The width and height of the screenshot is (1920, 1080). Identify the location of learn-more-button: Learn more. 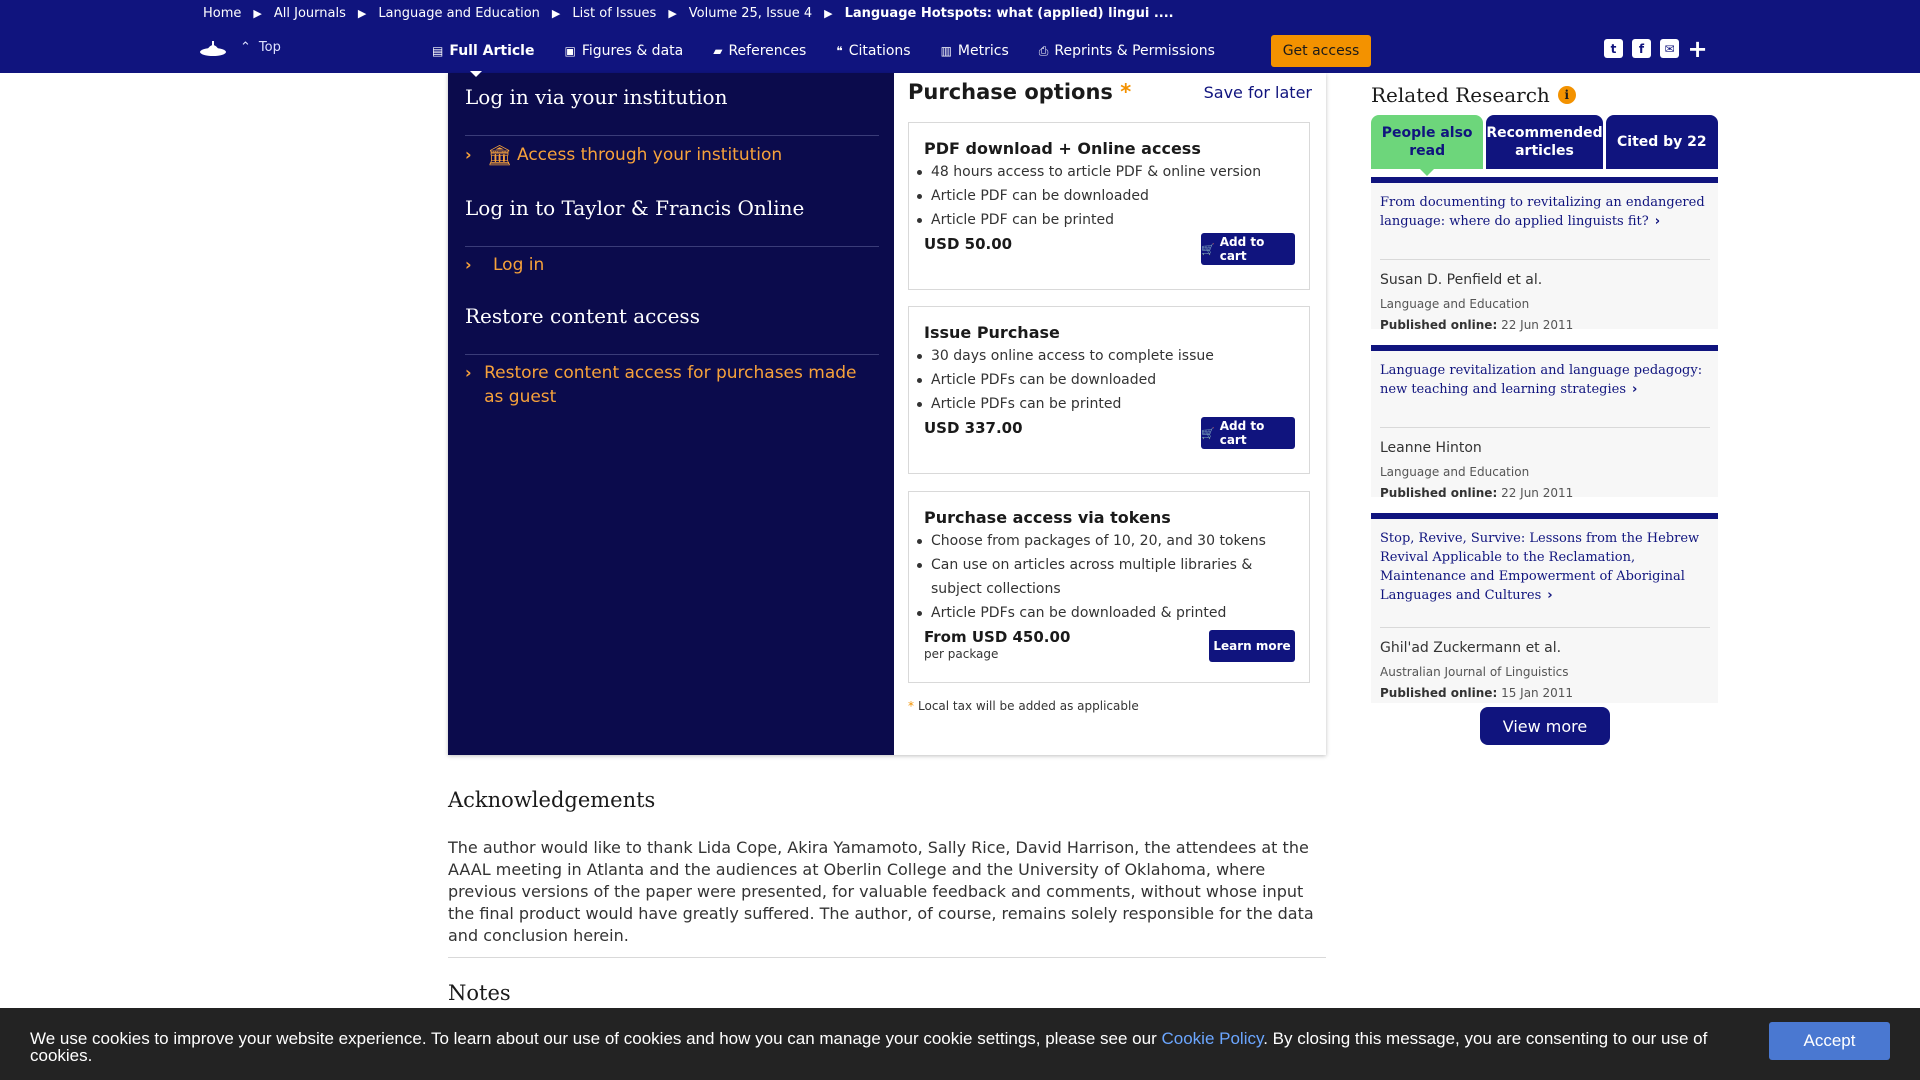
(1252, 646).